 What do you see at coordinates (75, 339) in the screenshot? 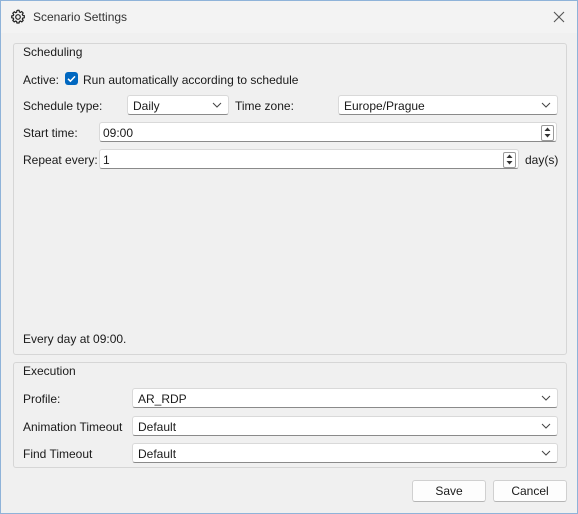
I see `schedule-summary: Every day at 09:00.` at bounding box center [75, 339].